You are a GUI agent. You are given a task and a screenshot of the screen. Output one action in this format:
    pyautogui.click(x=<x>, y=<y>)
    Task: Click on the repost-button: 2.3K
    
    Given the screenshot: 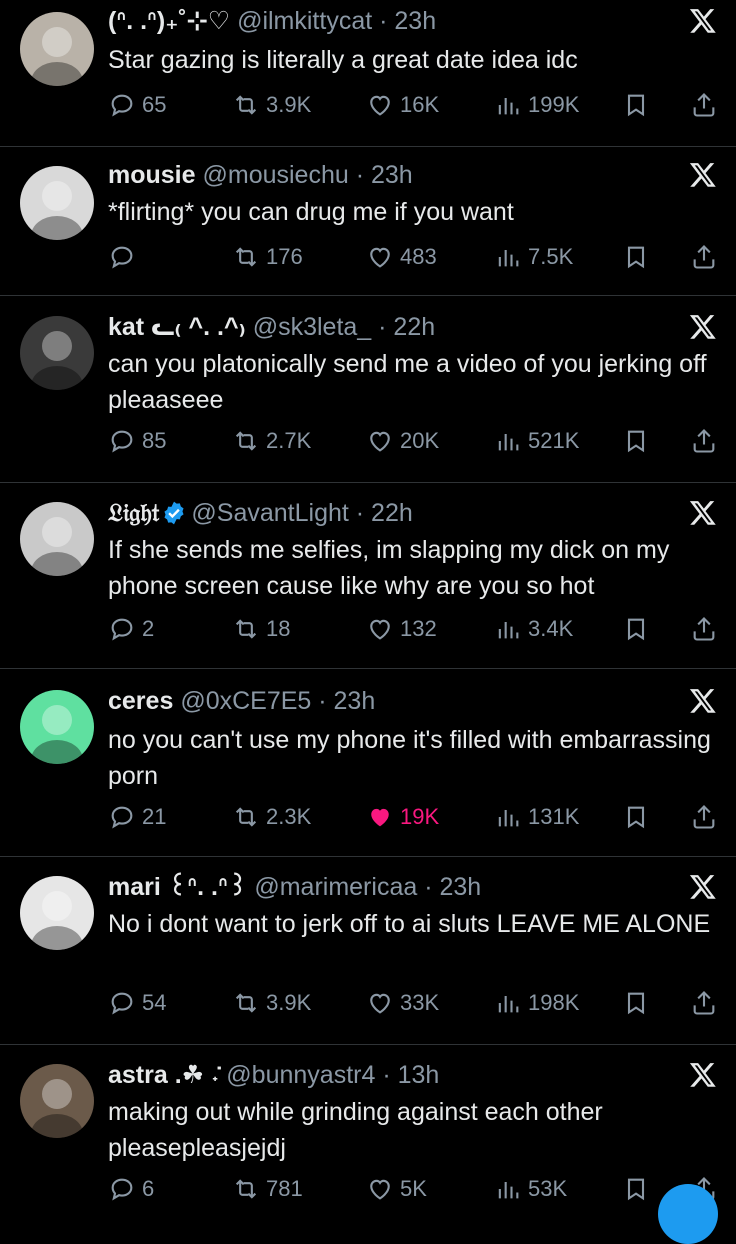 What is the action you would take?
    pyautogui.click(x=271, y=817)
    